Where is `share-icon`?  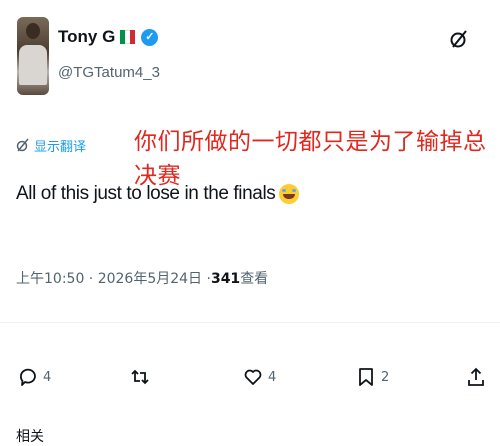
share-icon is located at coordinates (476, 376).